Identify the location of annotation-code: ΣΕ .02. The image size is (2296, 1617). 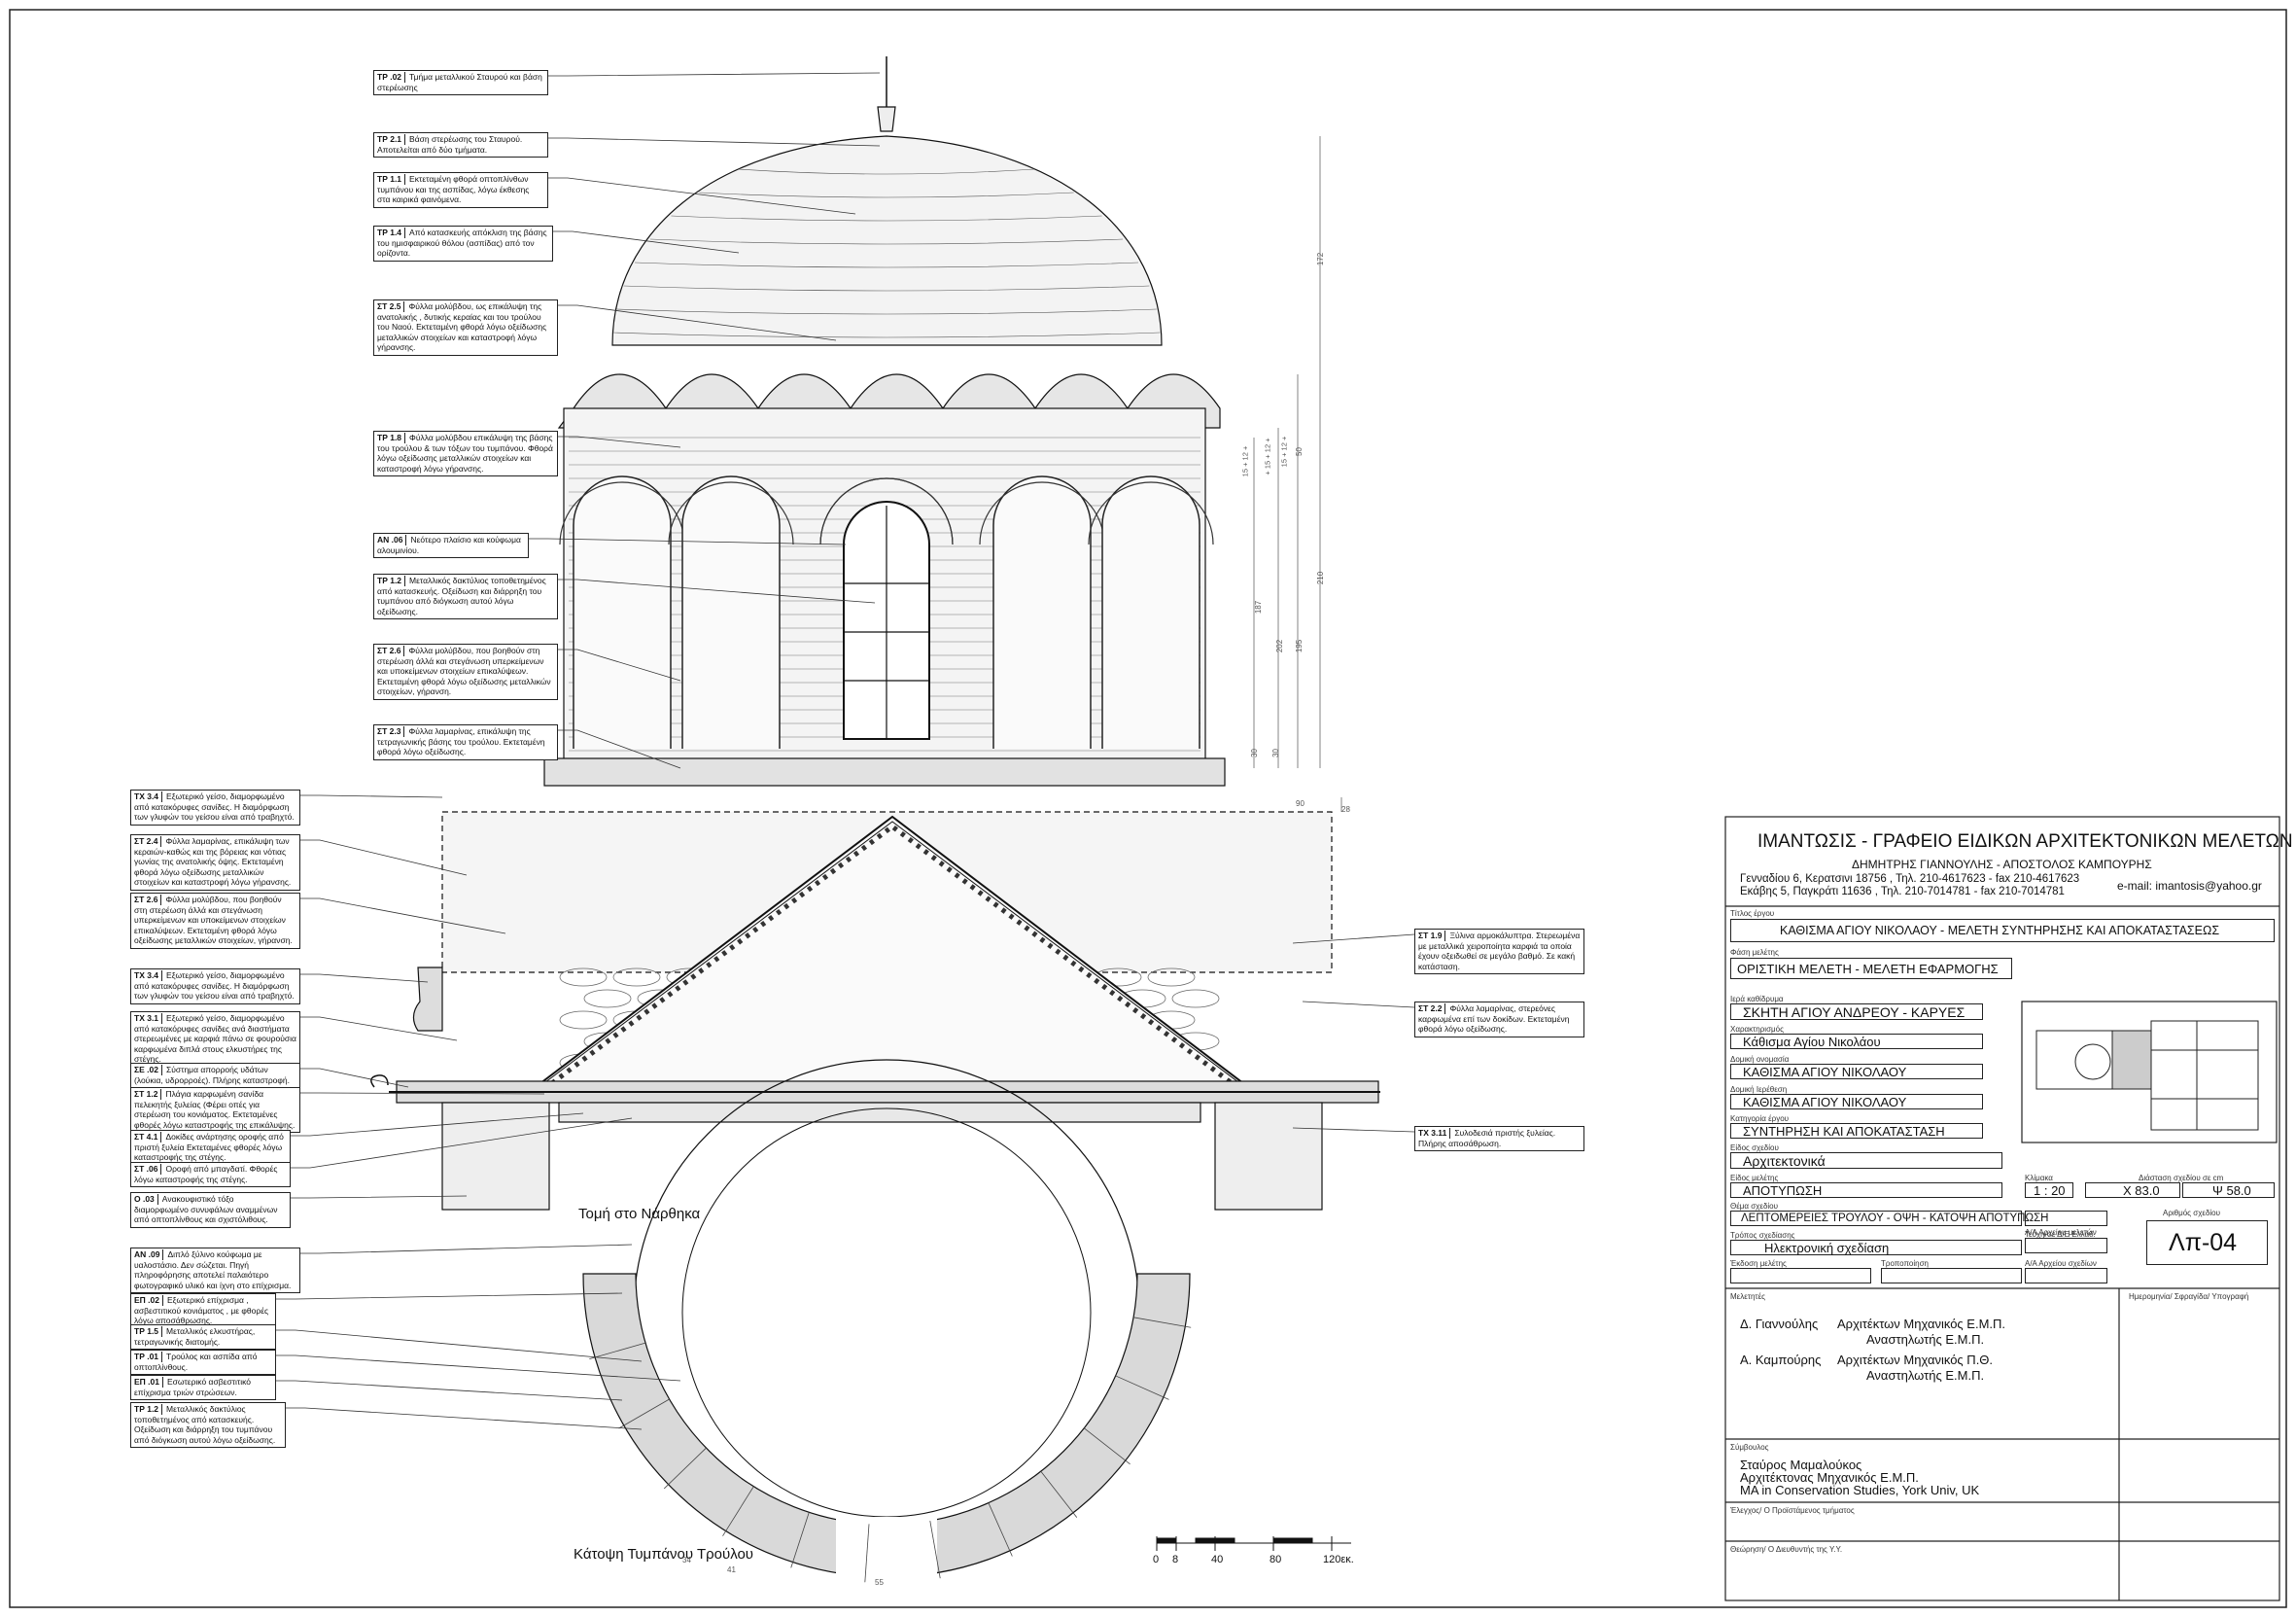
(148, 1070).